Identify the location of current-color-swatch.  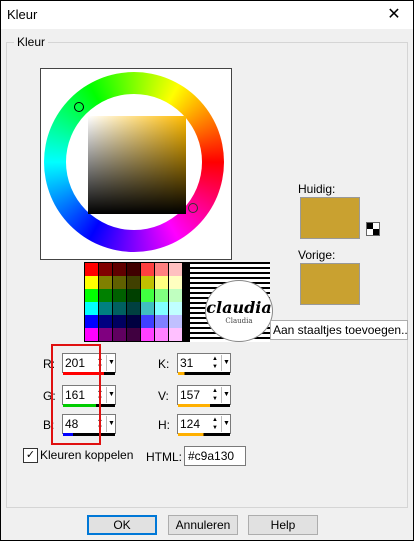
(330, 218).